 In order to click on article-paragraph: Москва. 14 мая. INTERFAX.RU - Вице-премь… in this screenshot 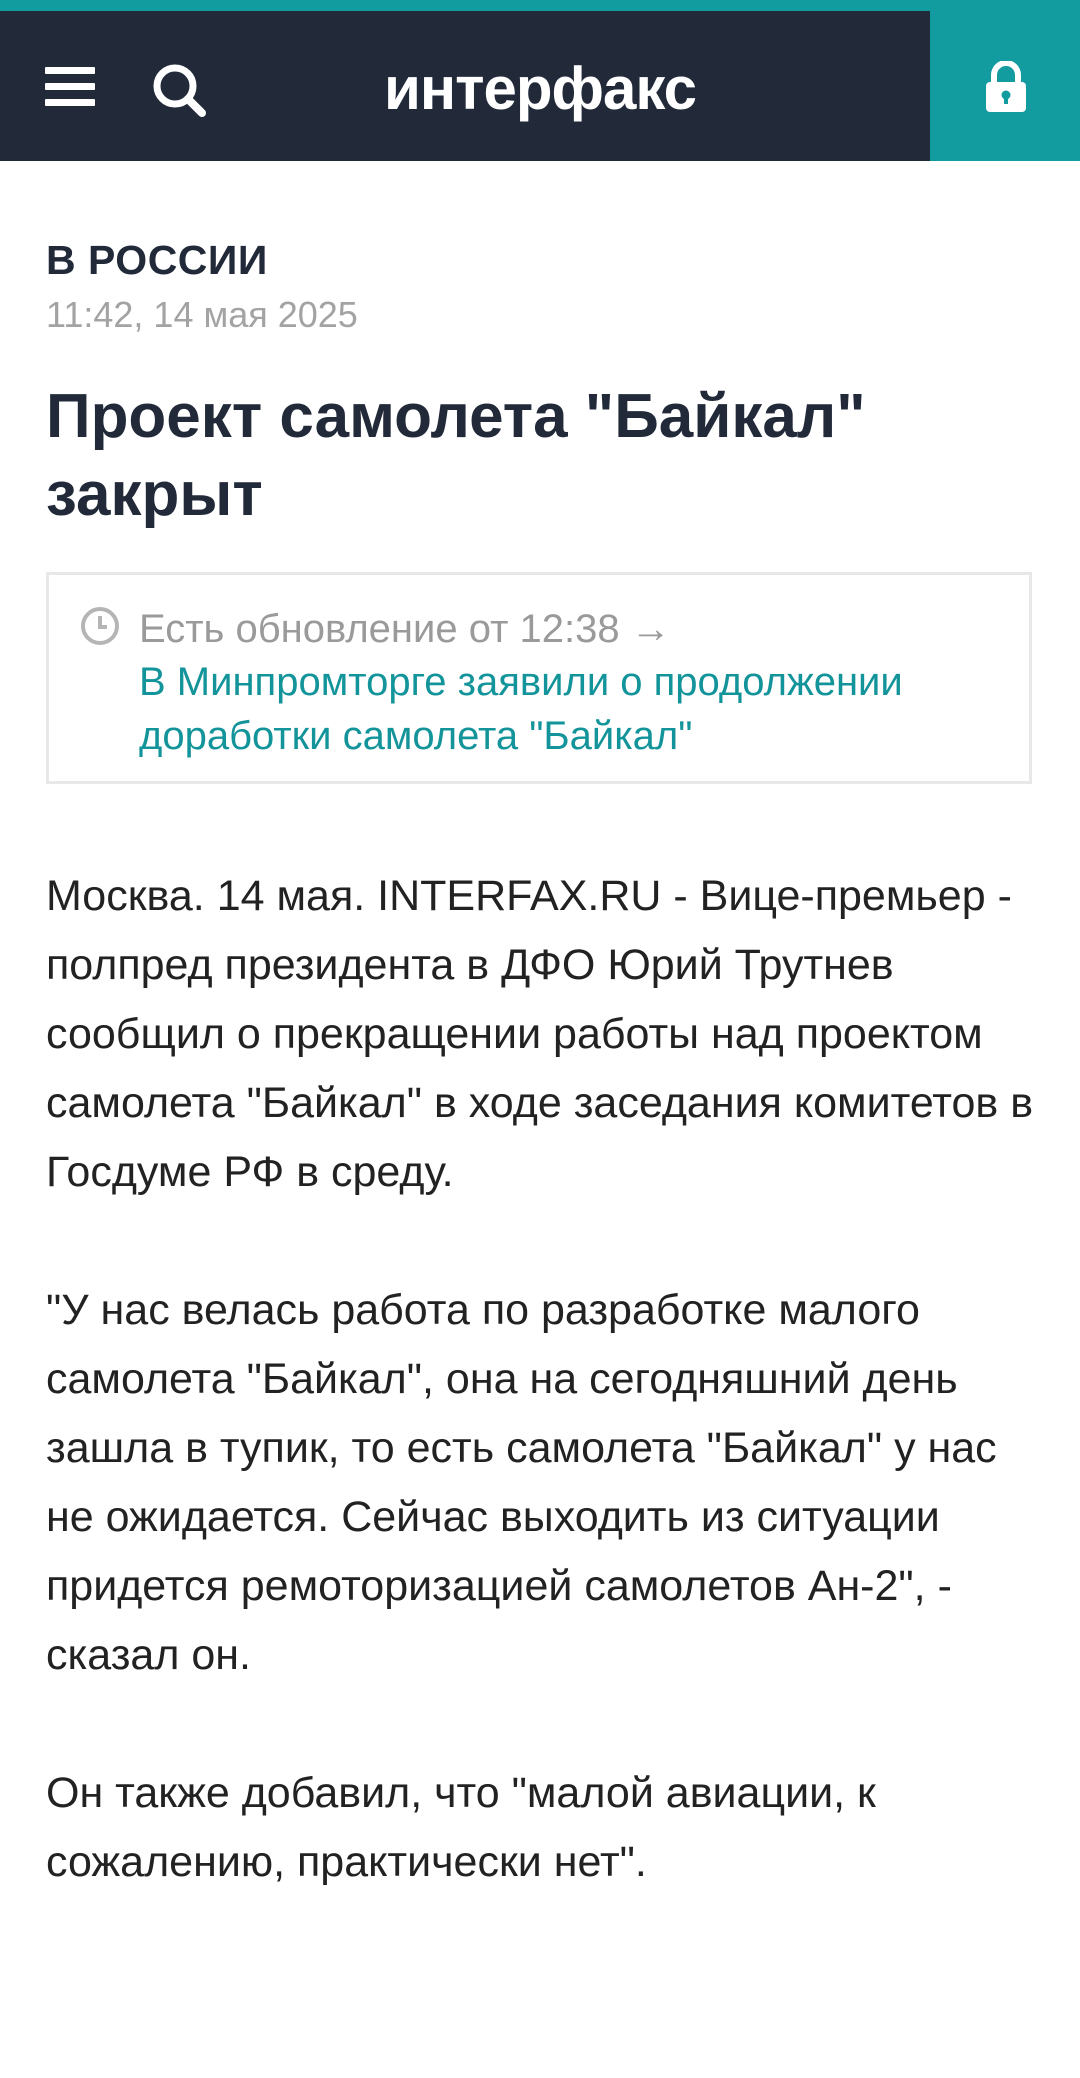, I will do `click(540, 1034)`.